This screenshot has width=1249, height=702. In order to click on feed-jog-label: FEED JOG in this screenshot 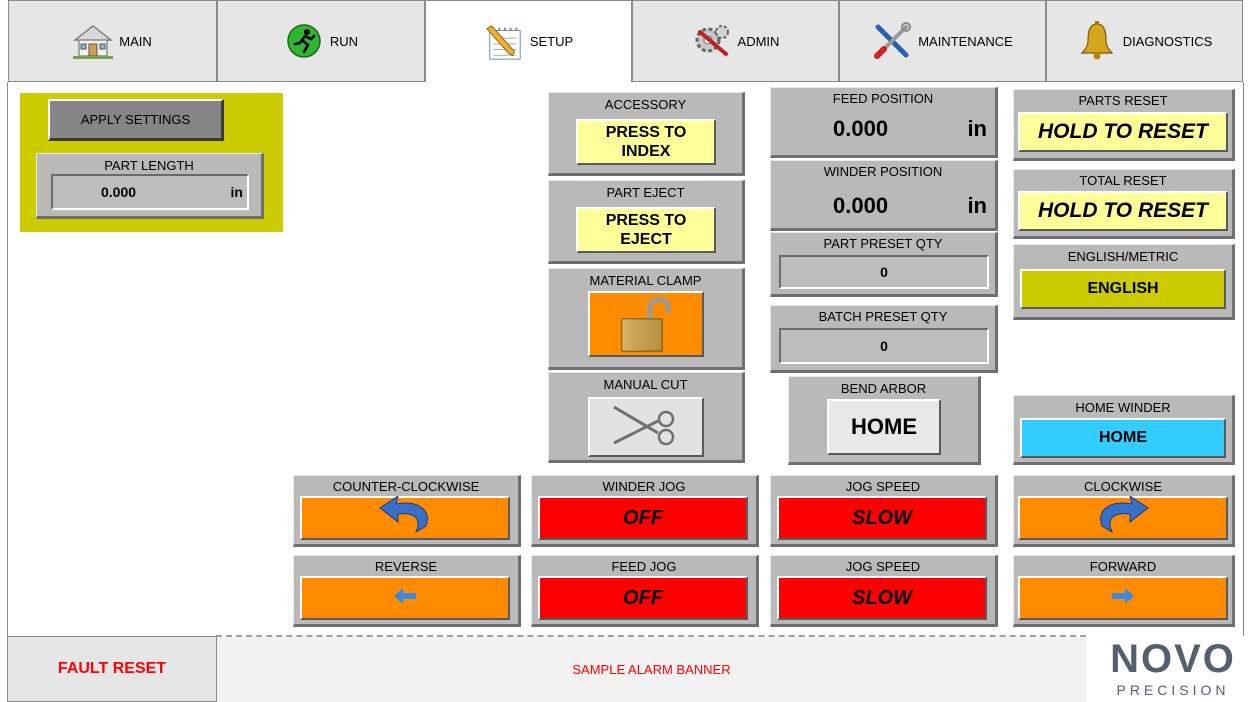, I will do `click(644, 566)`.